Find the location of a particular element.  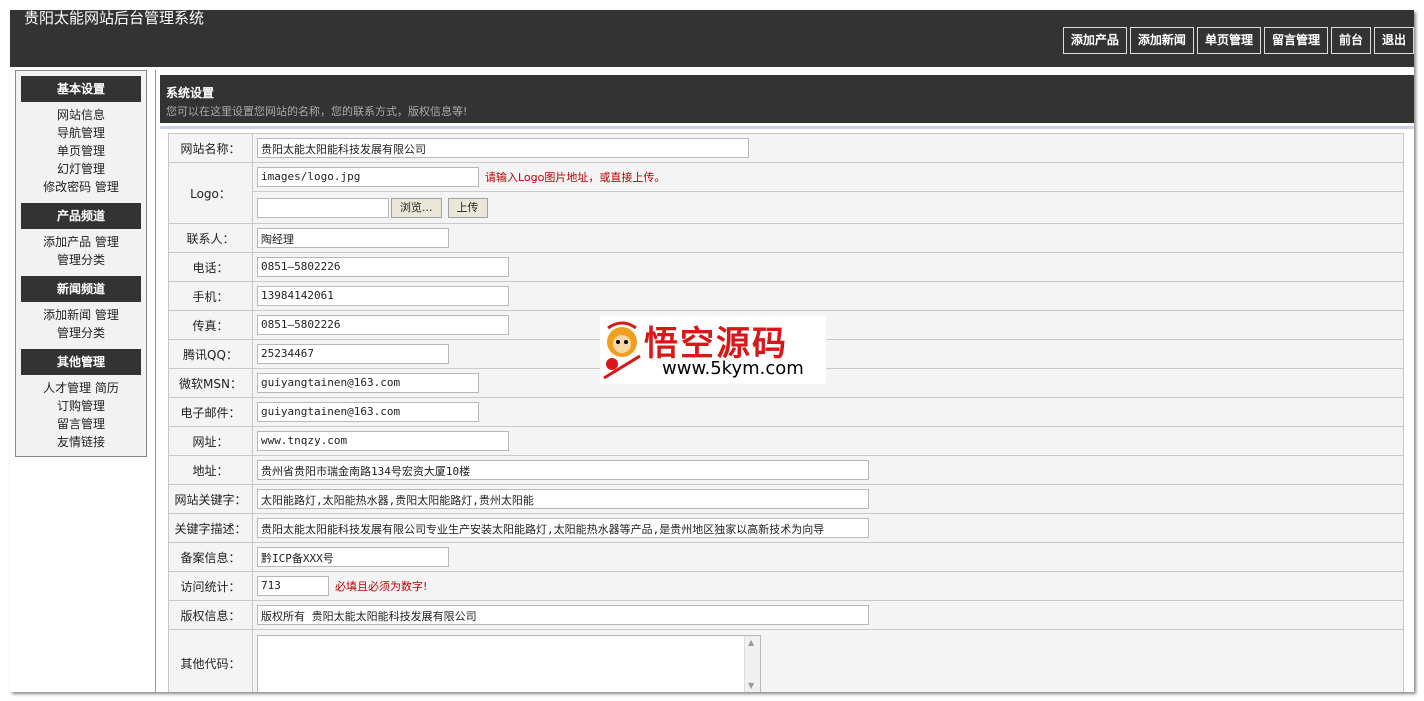

textarea-scrollbar: ▲ ▼ is located at coordinates (752, 663).